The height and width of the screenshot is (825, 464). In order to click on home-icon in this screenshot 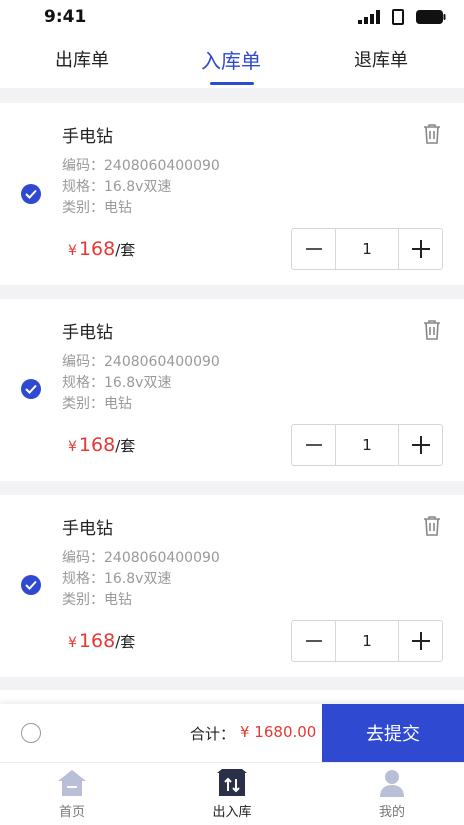, I will do `click(72, 783)`.